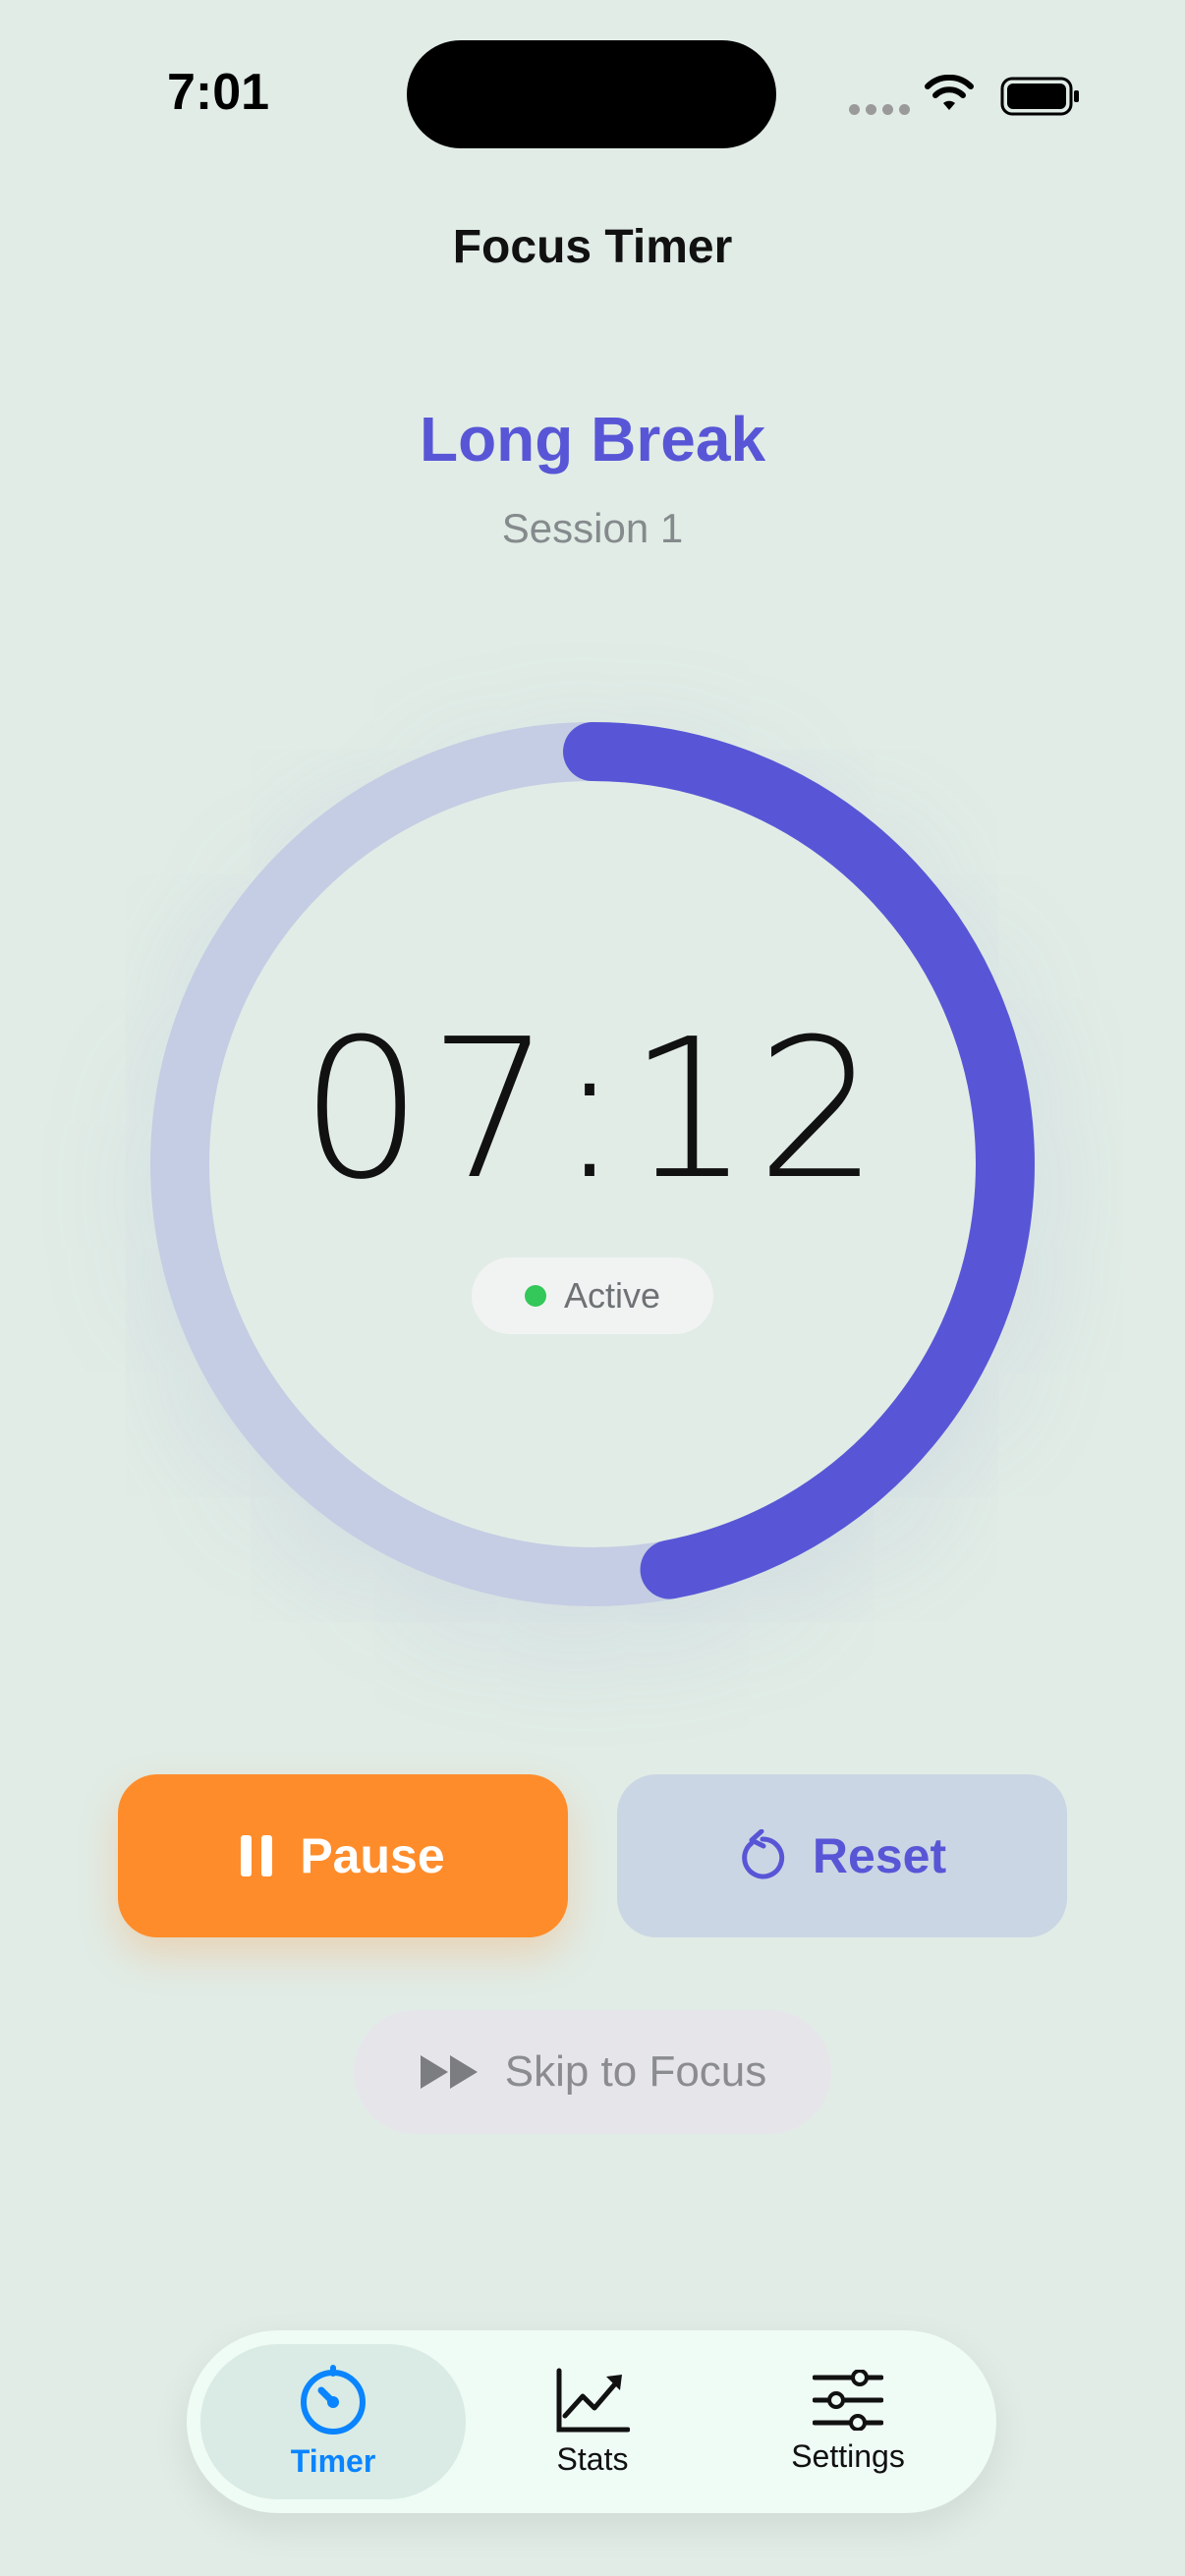  What do you see at coordinates (592, 247) in the screenshot?
I see `page-title: Focus Timer` at bounding box center [592, 247].